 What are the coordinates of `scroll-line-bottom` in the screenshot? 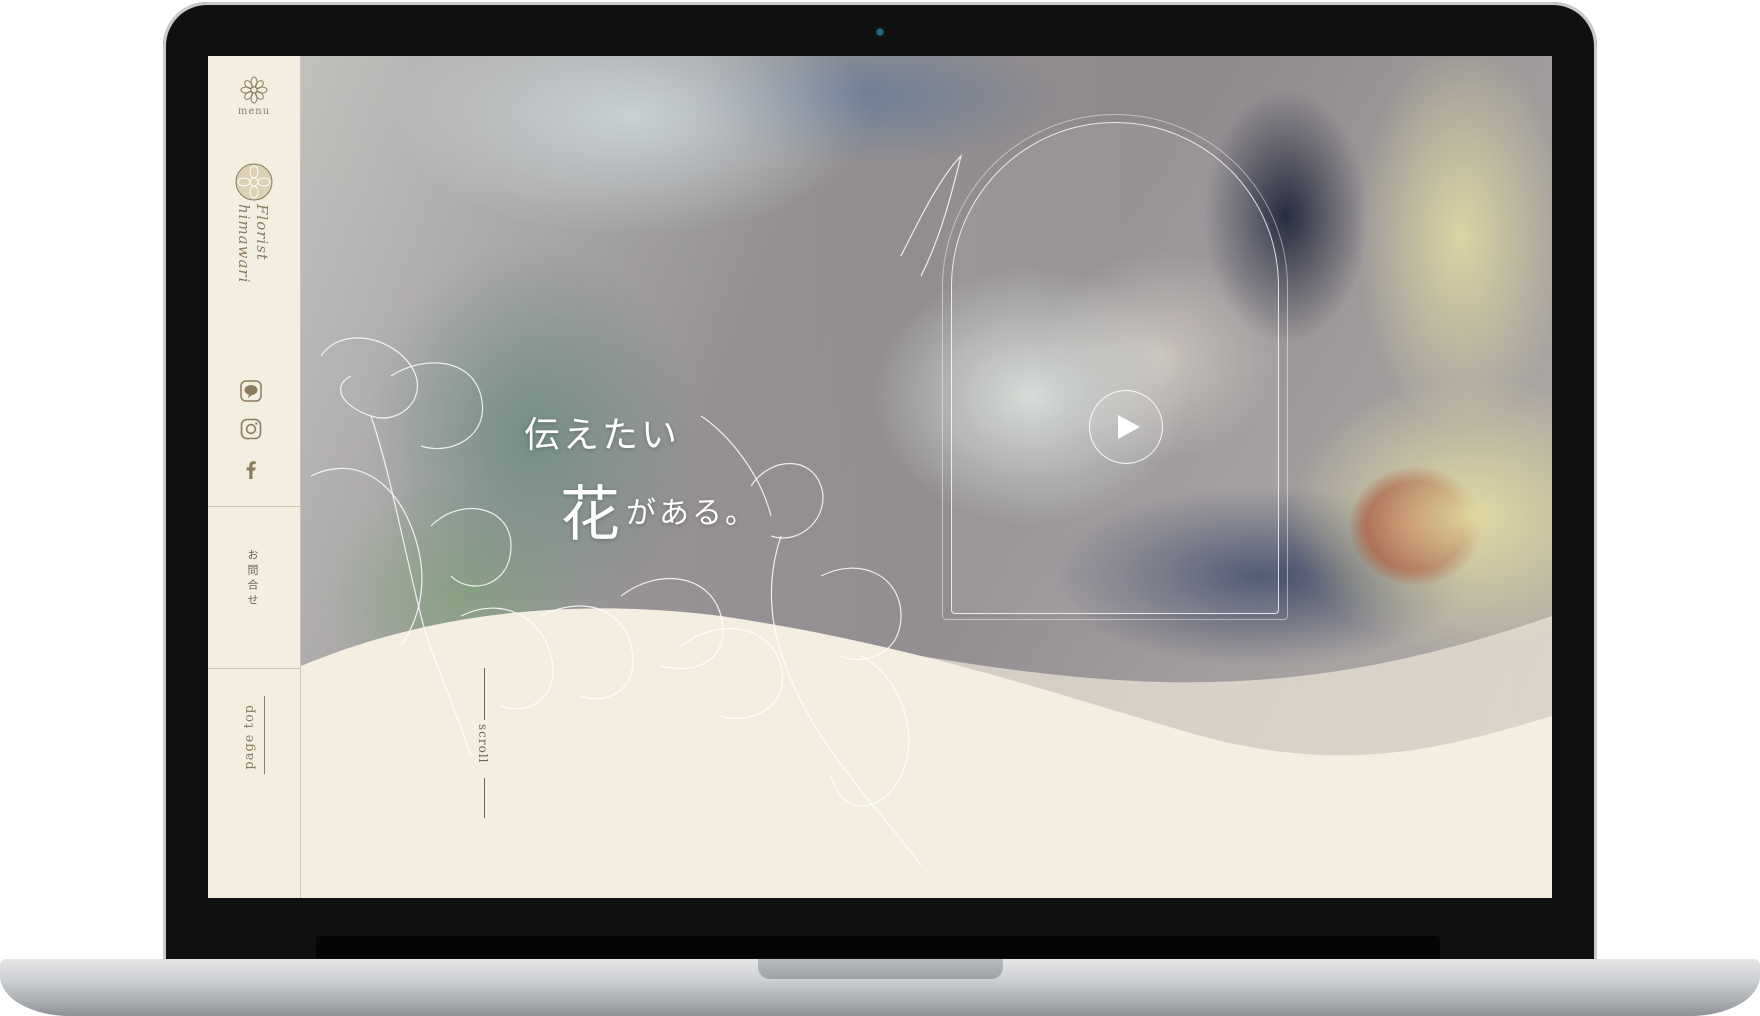 It's located at (484, 798).